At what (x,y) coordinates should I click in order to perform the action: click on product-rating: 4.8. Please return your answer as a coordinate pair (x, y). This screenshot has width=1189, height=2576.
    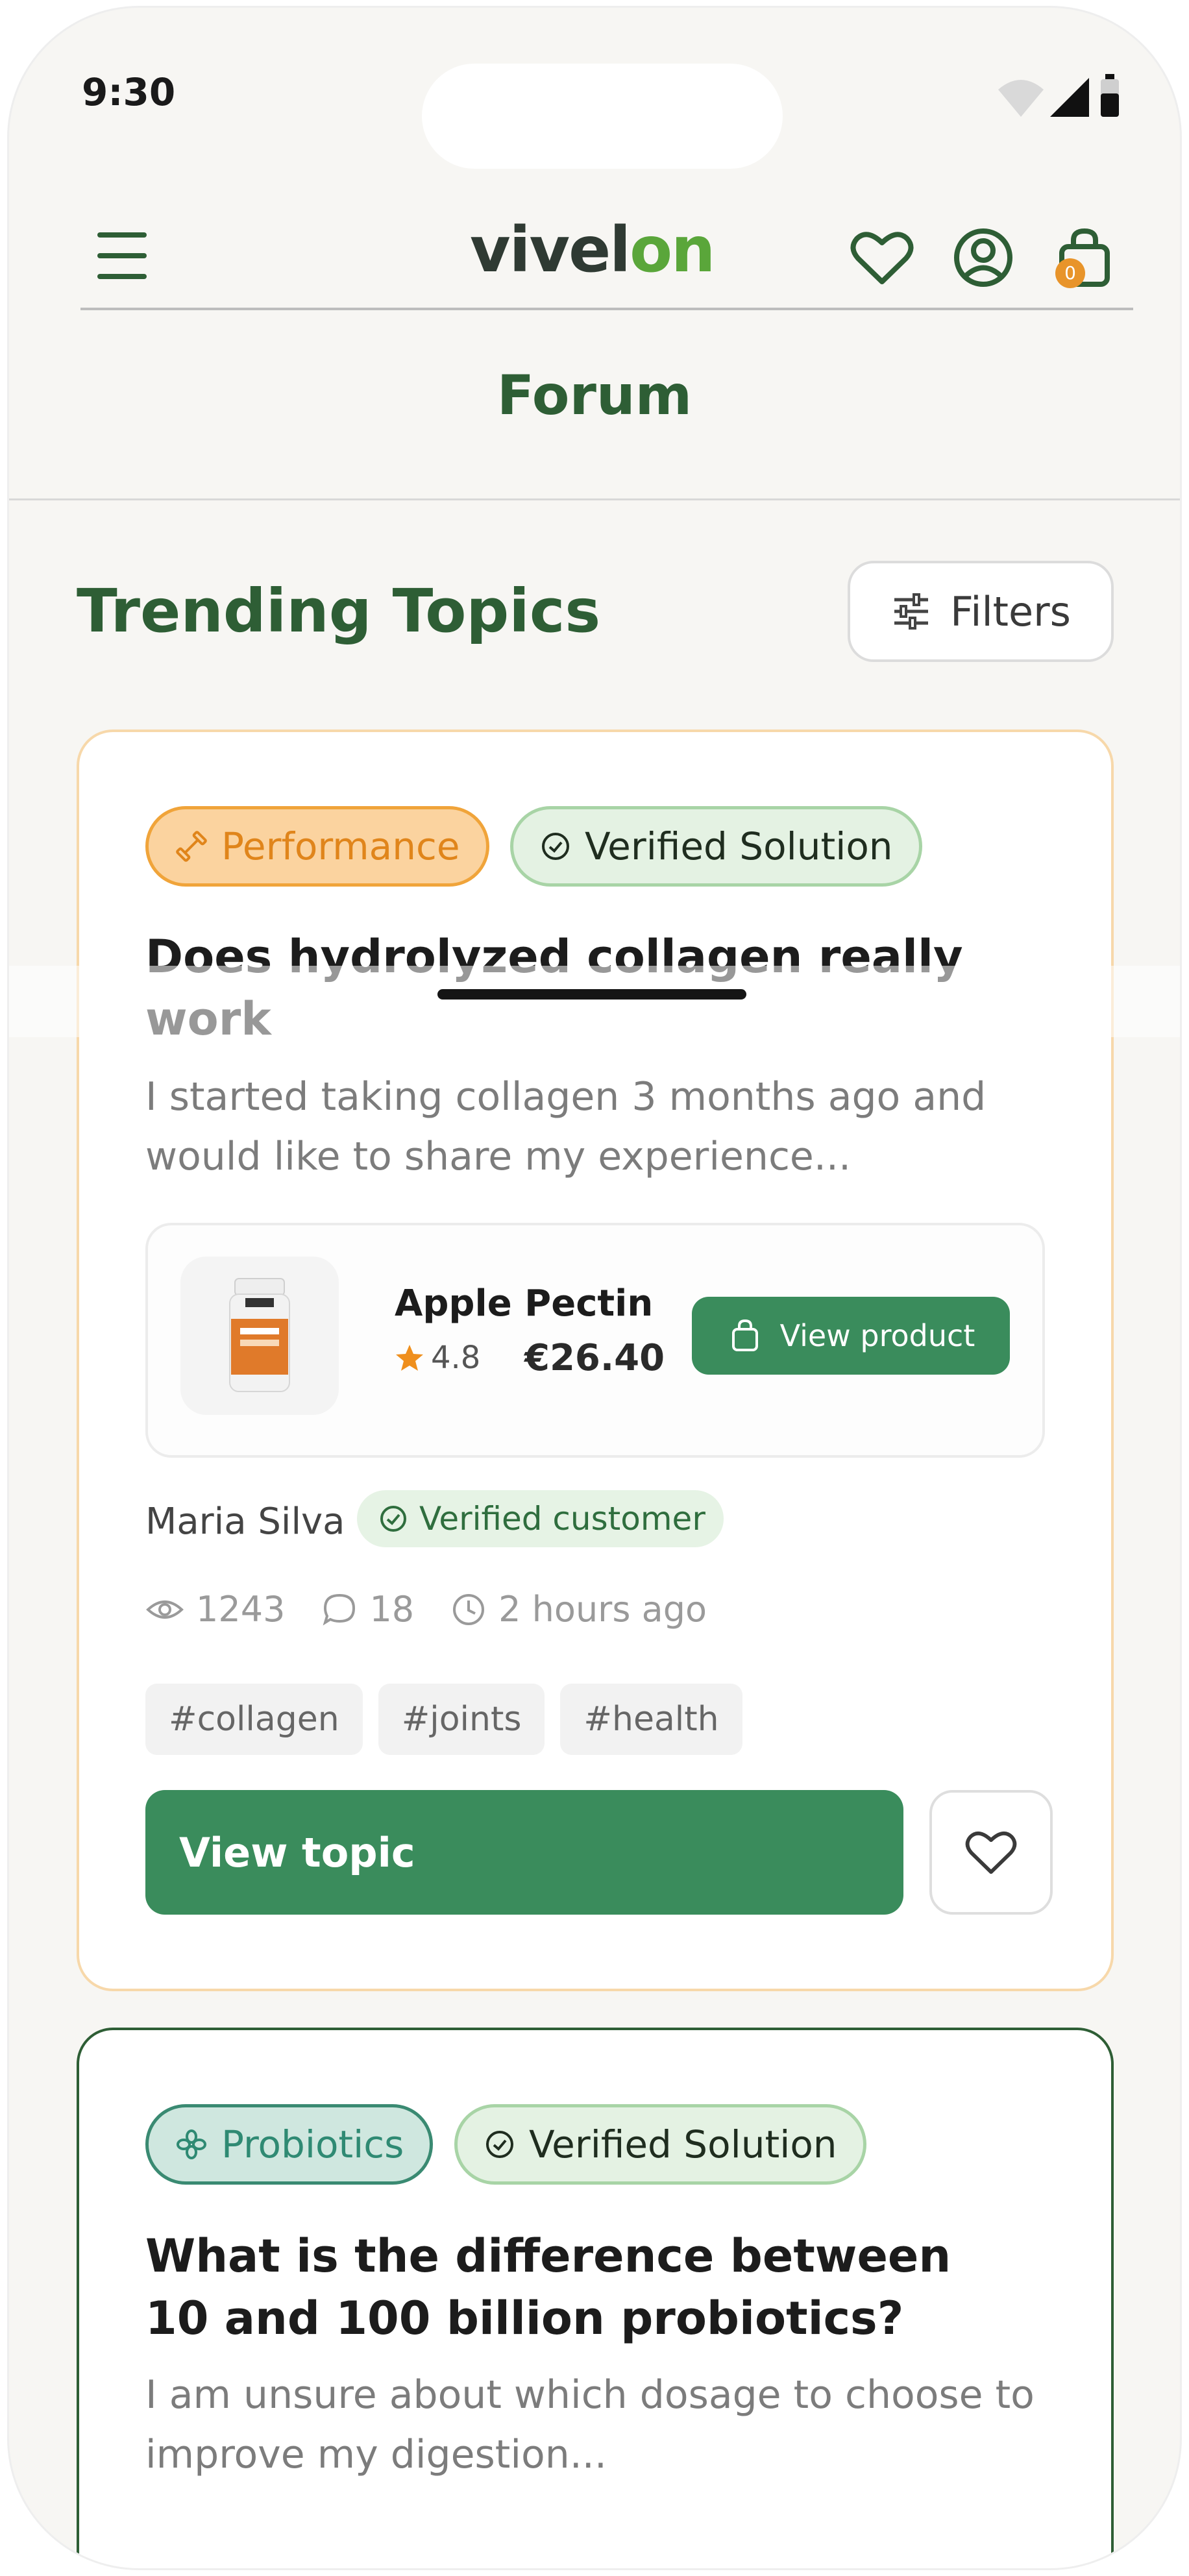
    Looking at the image, I should click on (437, 1358).